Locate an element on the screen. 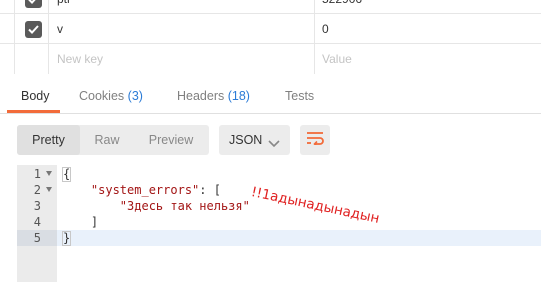 This screenshot has width=541, height=282. param-row: ptr 522906 is located at coordinates (270, 7).